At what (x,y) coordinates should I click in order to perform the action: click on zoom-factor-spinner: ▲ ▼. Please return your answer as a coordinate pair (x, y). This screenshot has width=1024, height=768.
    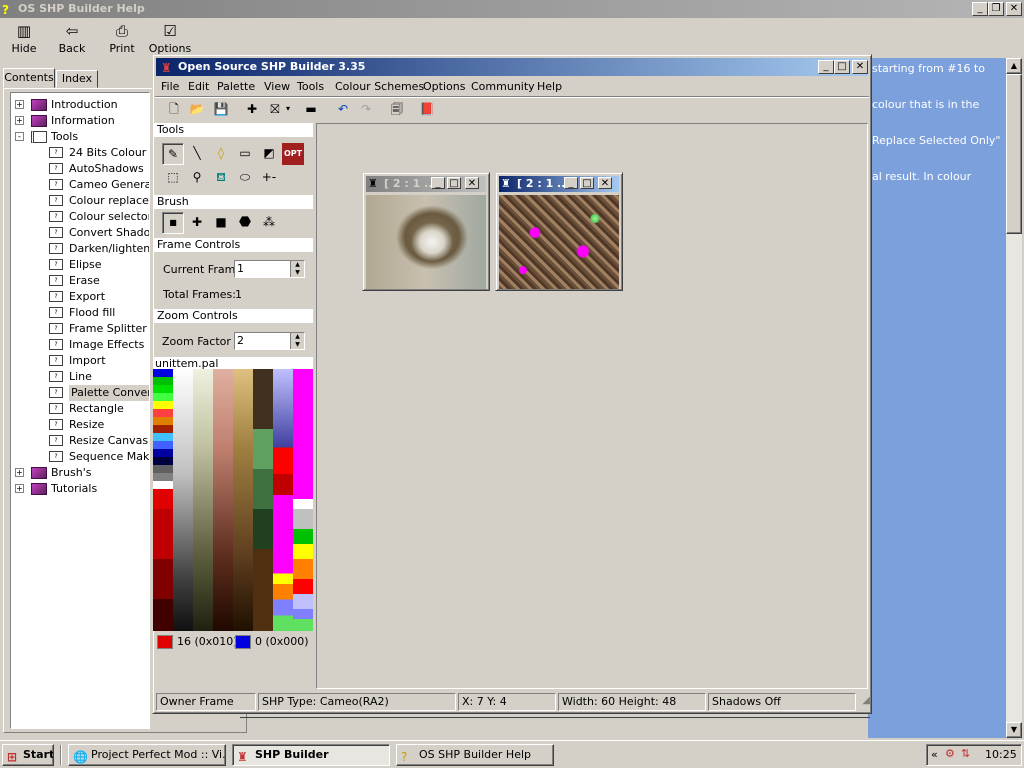
    Looking at the image, I should click on (297, 341).